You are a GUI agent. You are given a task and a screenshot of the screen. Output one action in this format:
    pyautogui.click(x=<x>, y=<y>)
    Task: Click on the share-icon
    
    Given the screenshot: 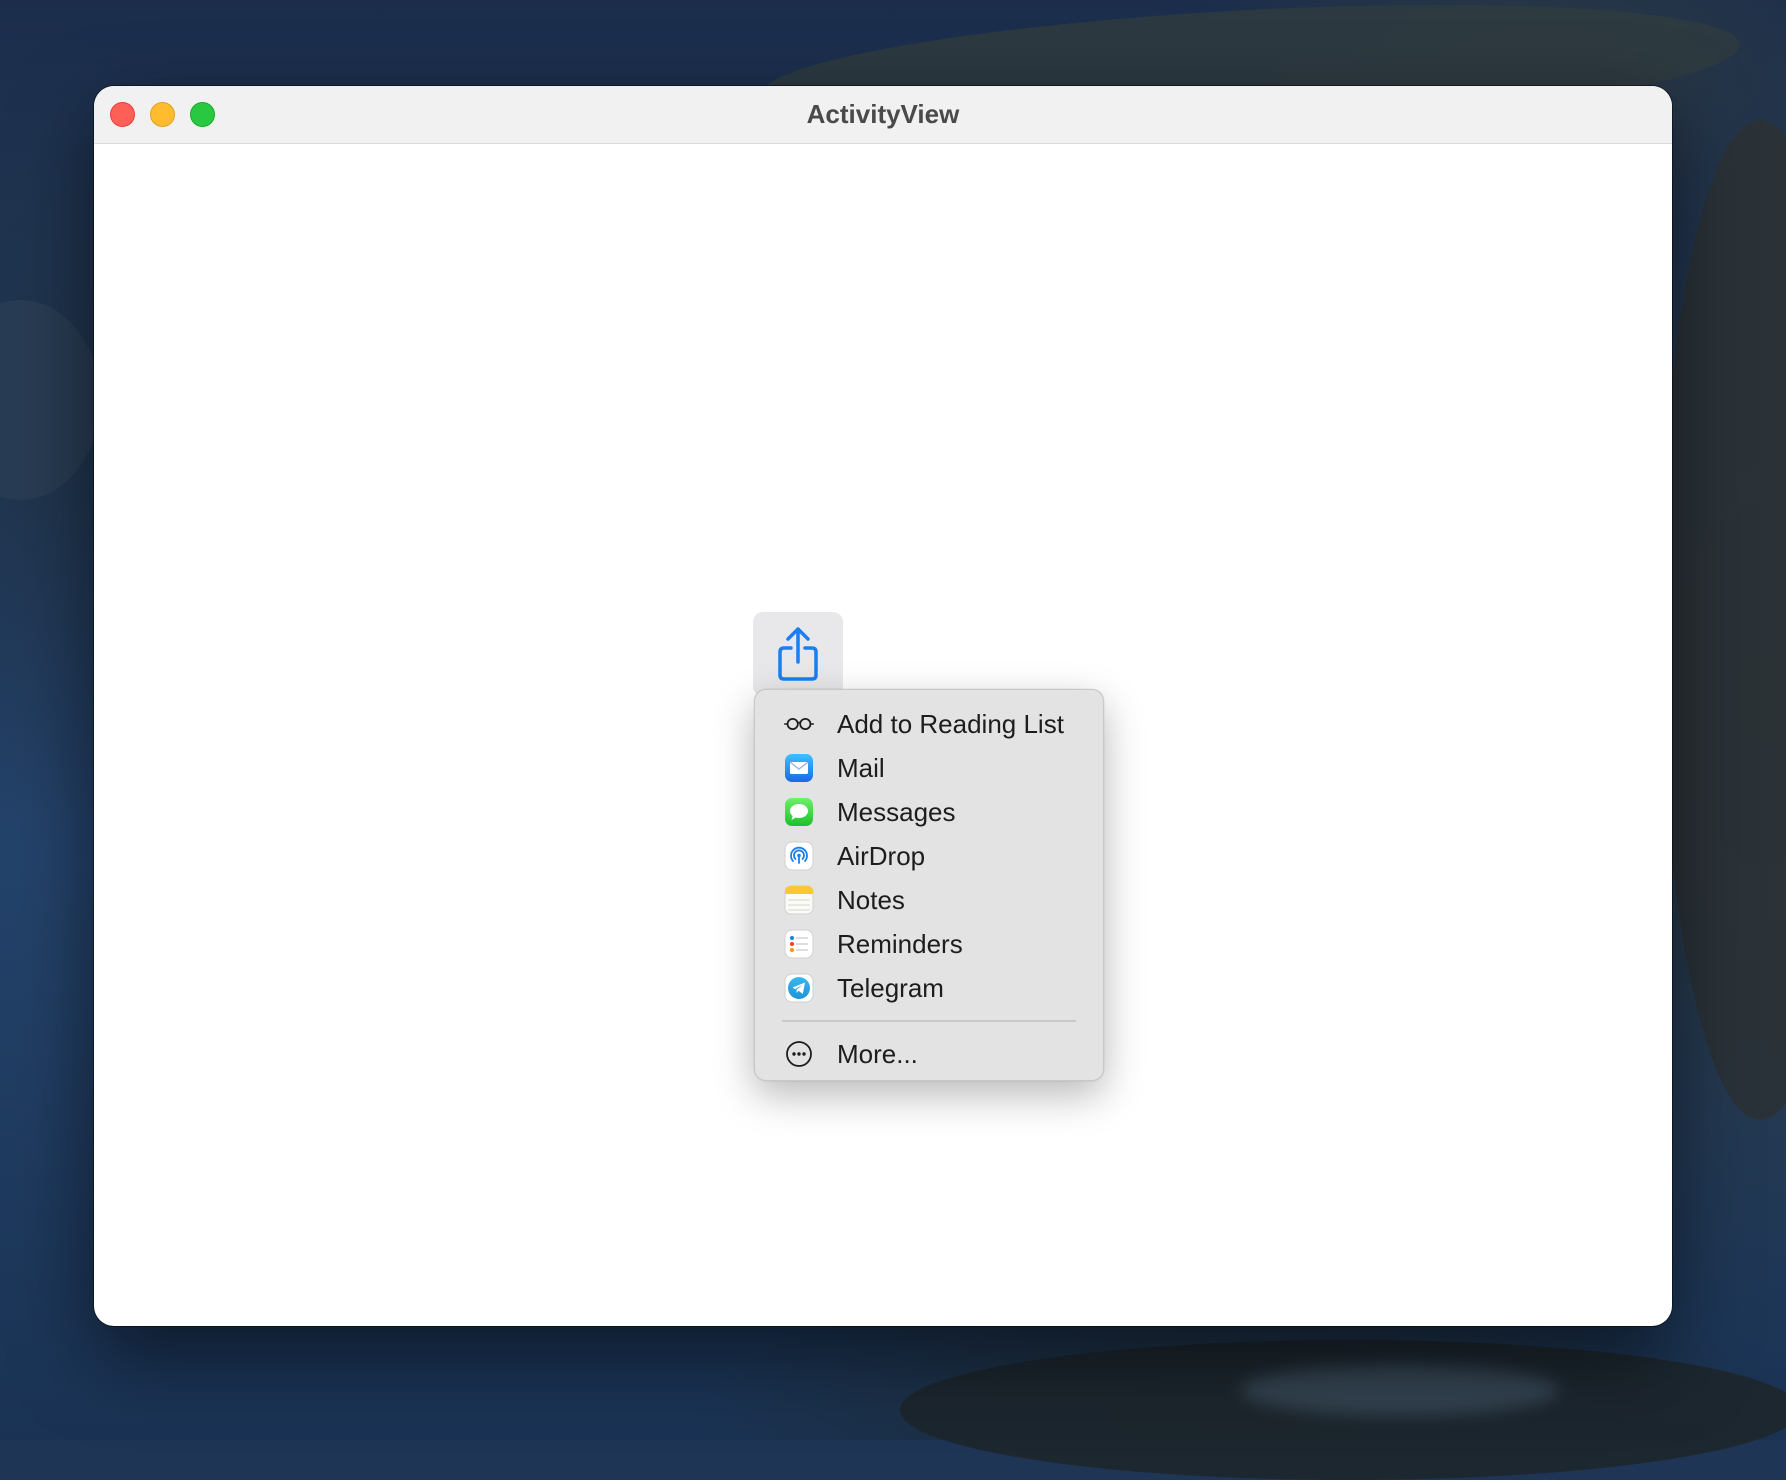 What is the action you would take?
    pyautogui.click(x=798, y=654)
    